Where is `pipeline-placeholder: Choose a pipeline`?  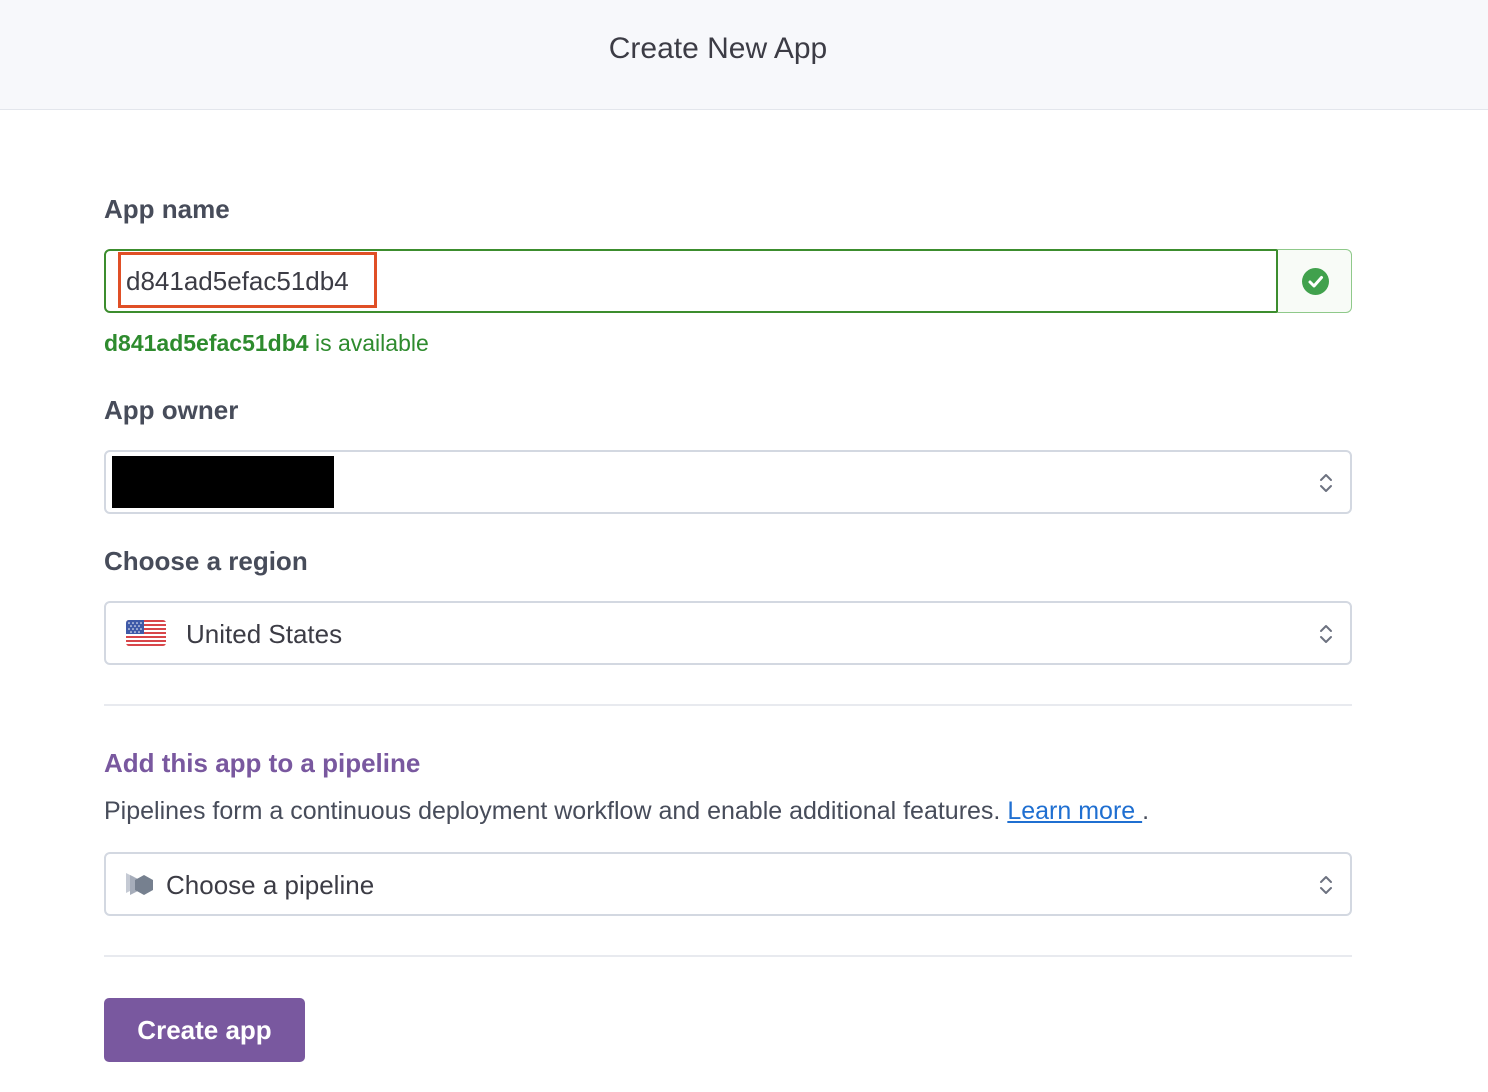 pipeline-placeholder: Choose a pipeline is located at coordinates (270, 885).